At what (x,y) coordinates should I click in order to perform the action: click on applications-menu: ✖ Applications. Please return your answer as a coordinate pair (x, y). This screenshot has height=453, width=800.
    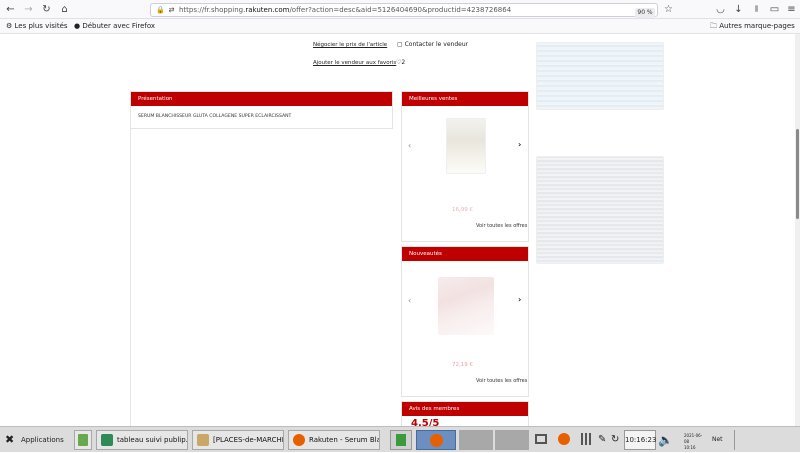
    Looking at the image, I should click on (35, 440).